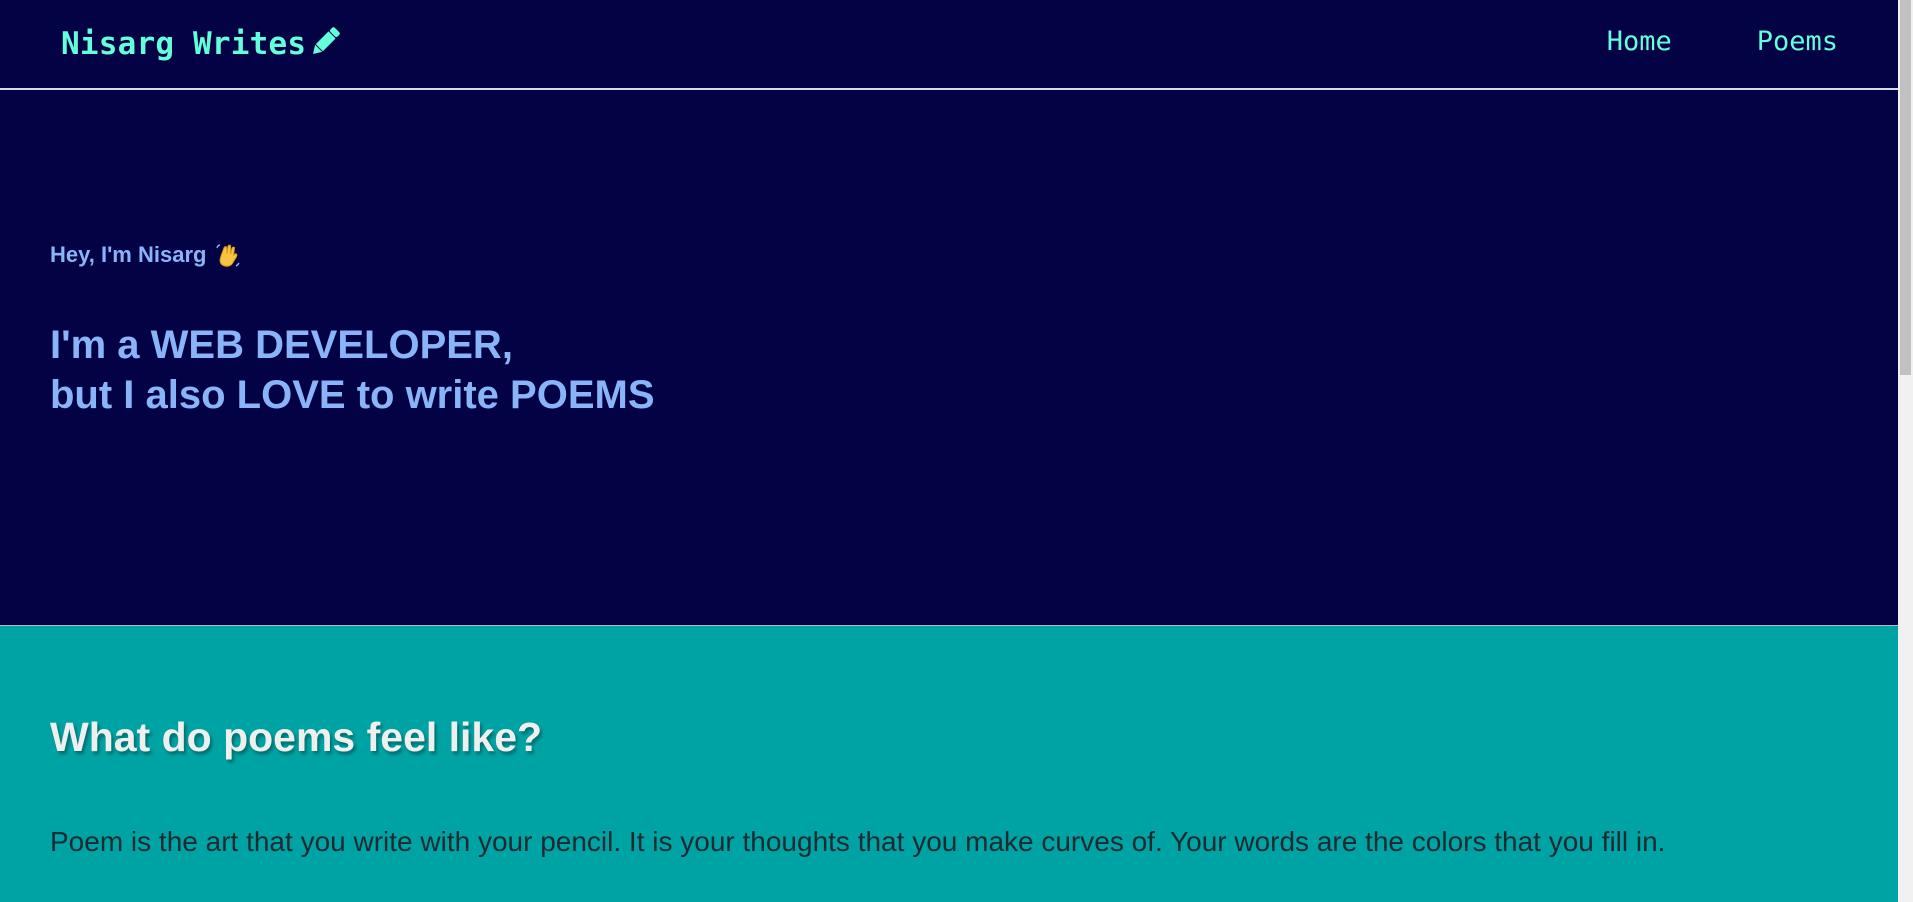 Image resolution: width=1913 pixels, height=902 pixels. I want to click on scrollbar-thumb, so click(1905, 187).